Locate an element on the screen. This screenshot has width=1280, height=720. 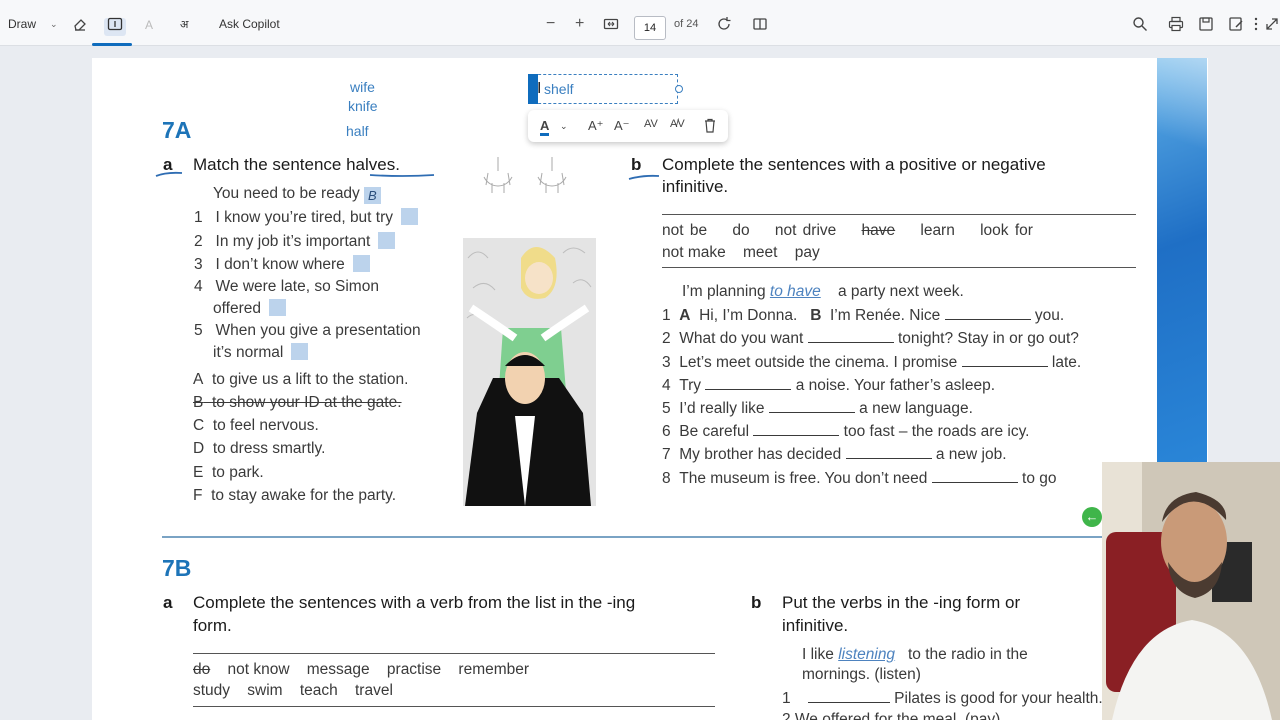
section-title-7a: 7A is located at coordinates (177, 130).